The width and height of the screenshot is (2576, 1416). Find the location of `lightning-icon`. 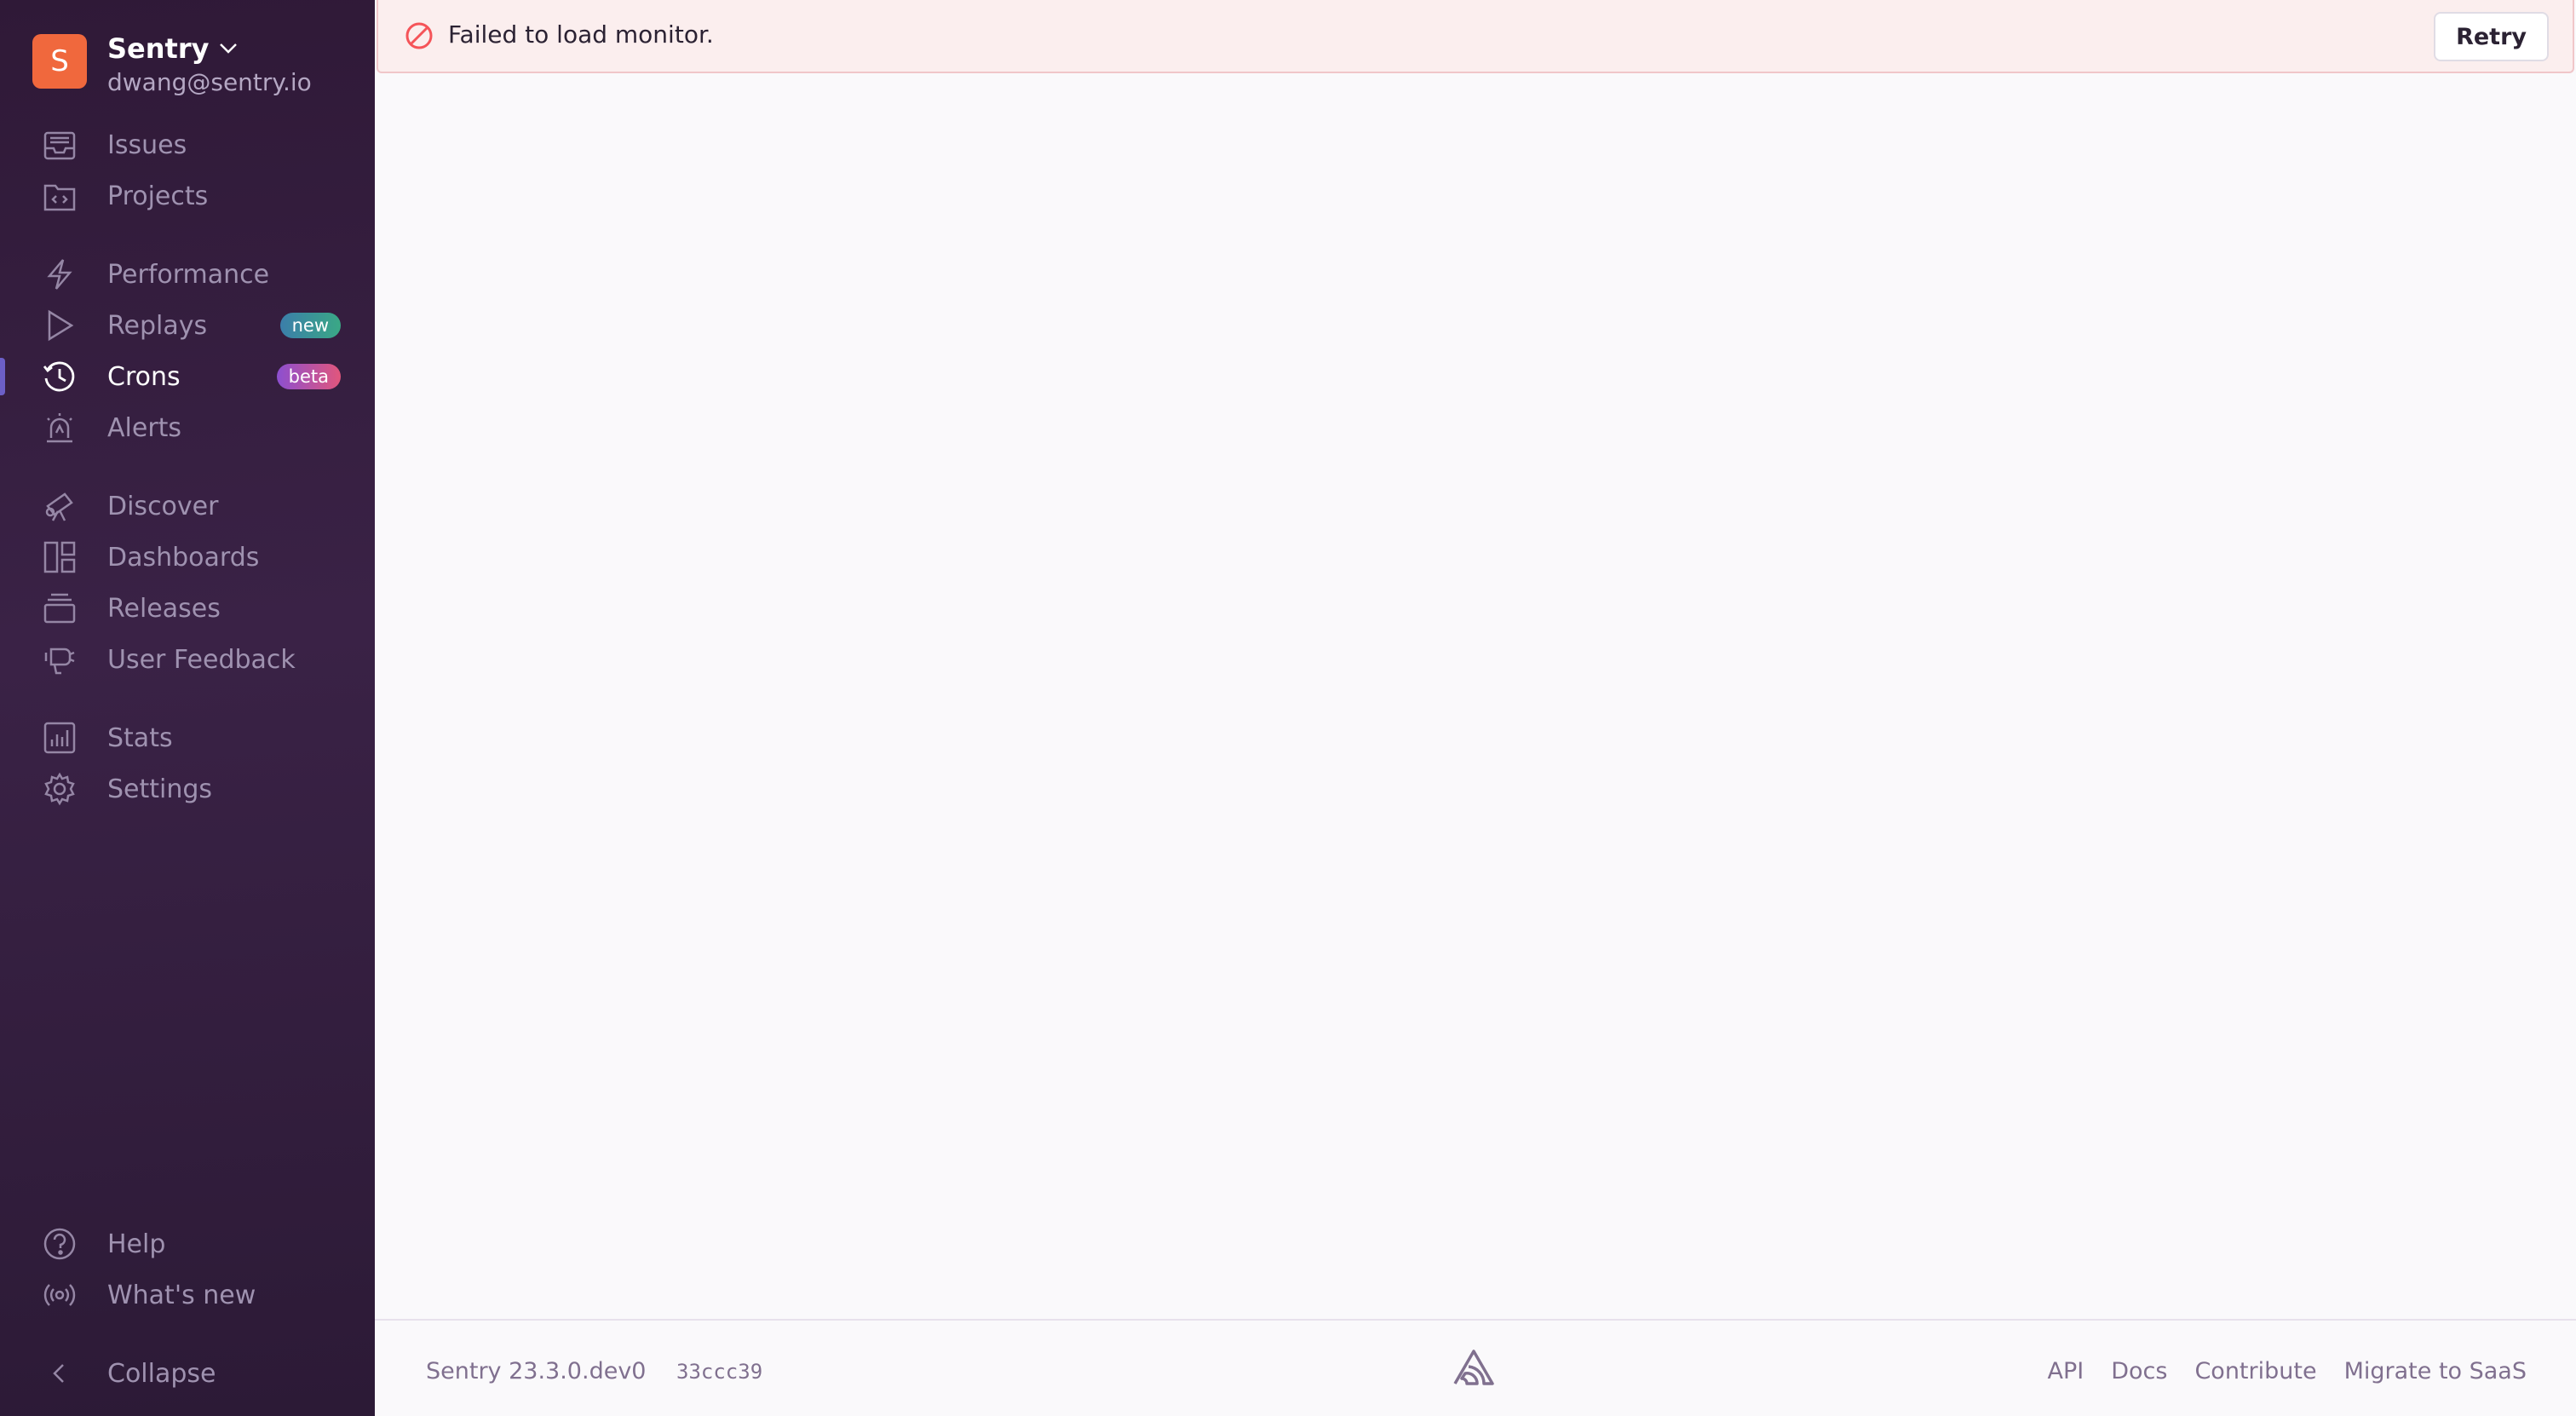

lightning-icon is located at coordinates (60, 274).